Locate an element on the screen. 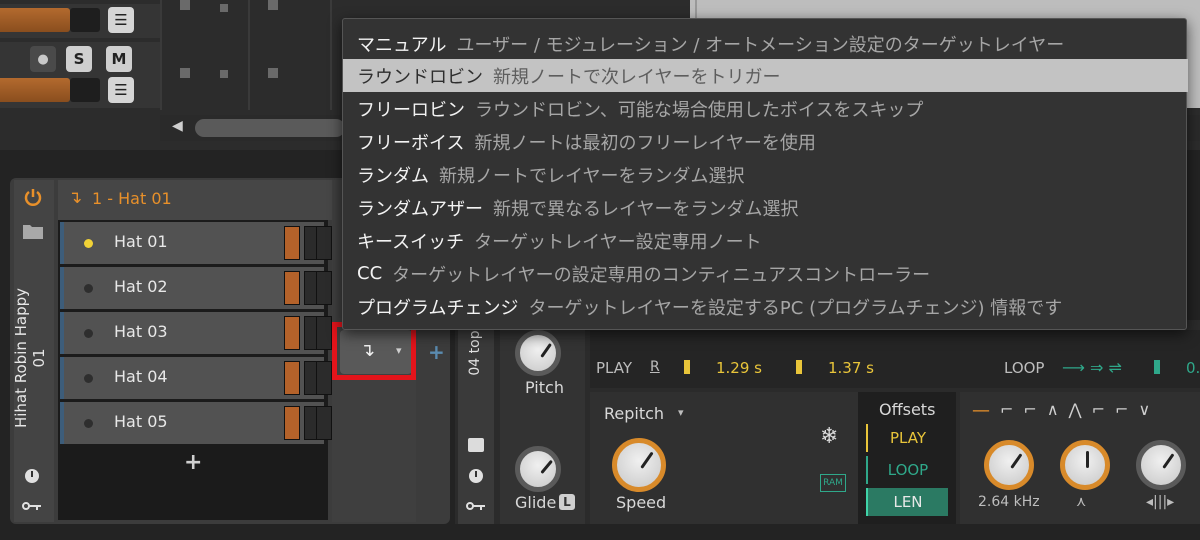 The image size is (1200, 540). record-arm-button: ● is located at coordinates (43, 59).